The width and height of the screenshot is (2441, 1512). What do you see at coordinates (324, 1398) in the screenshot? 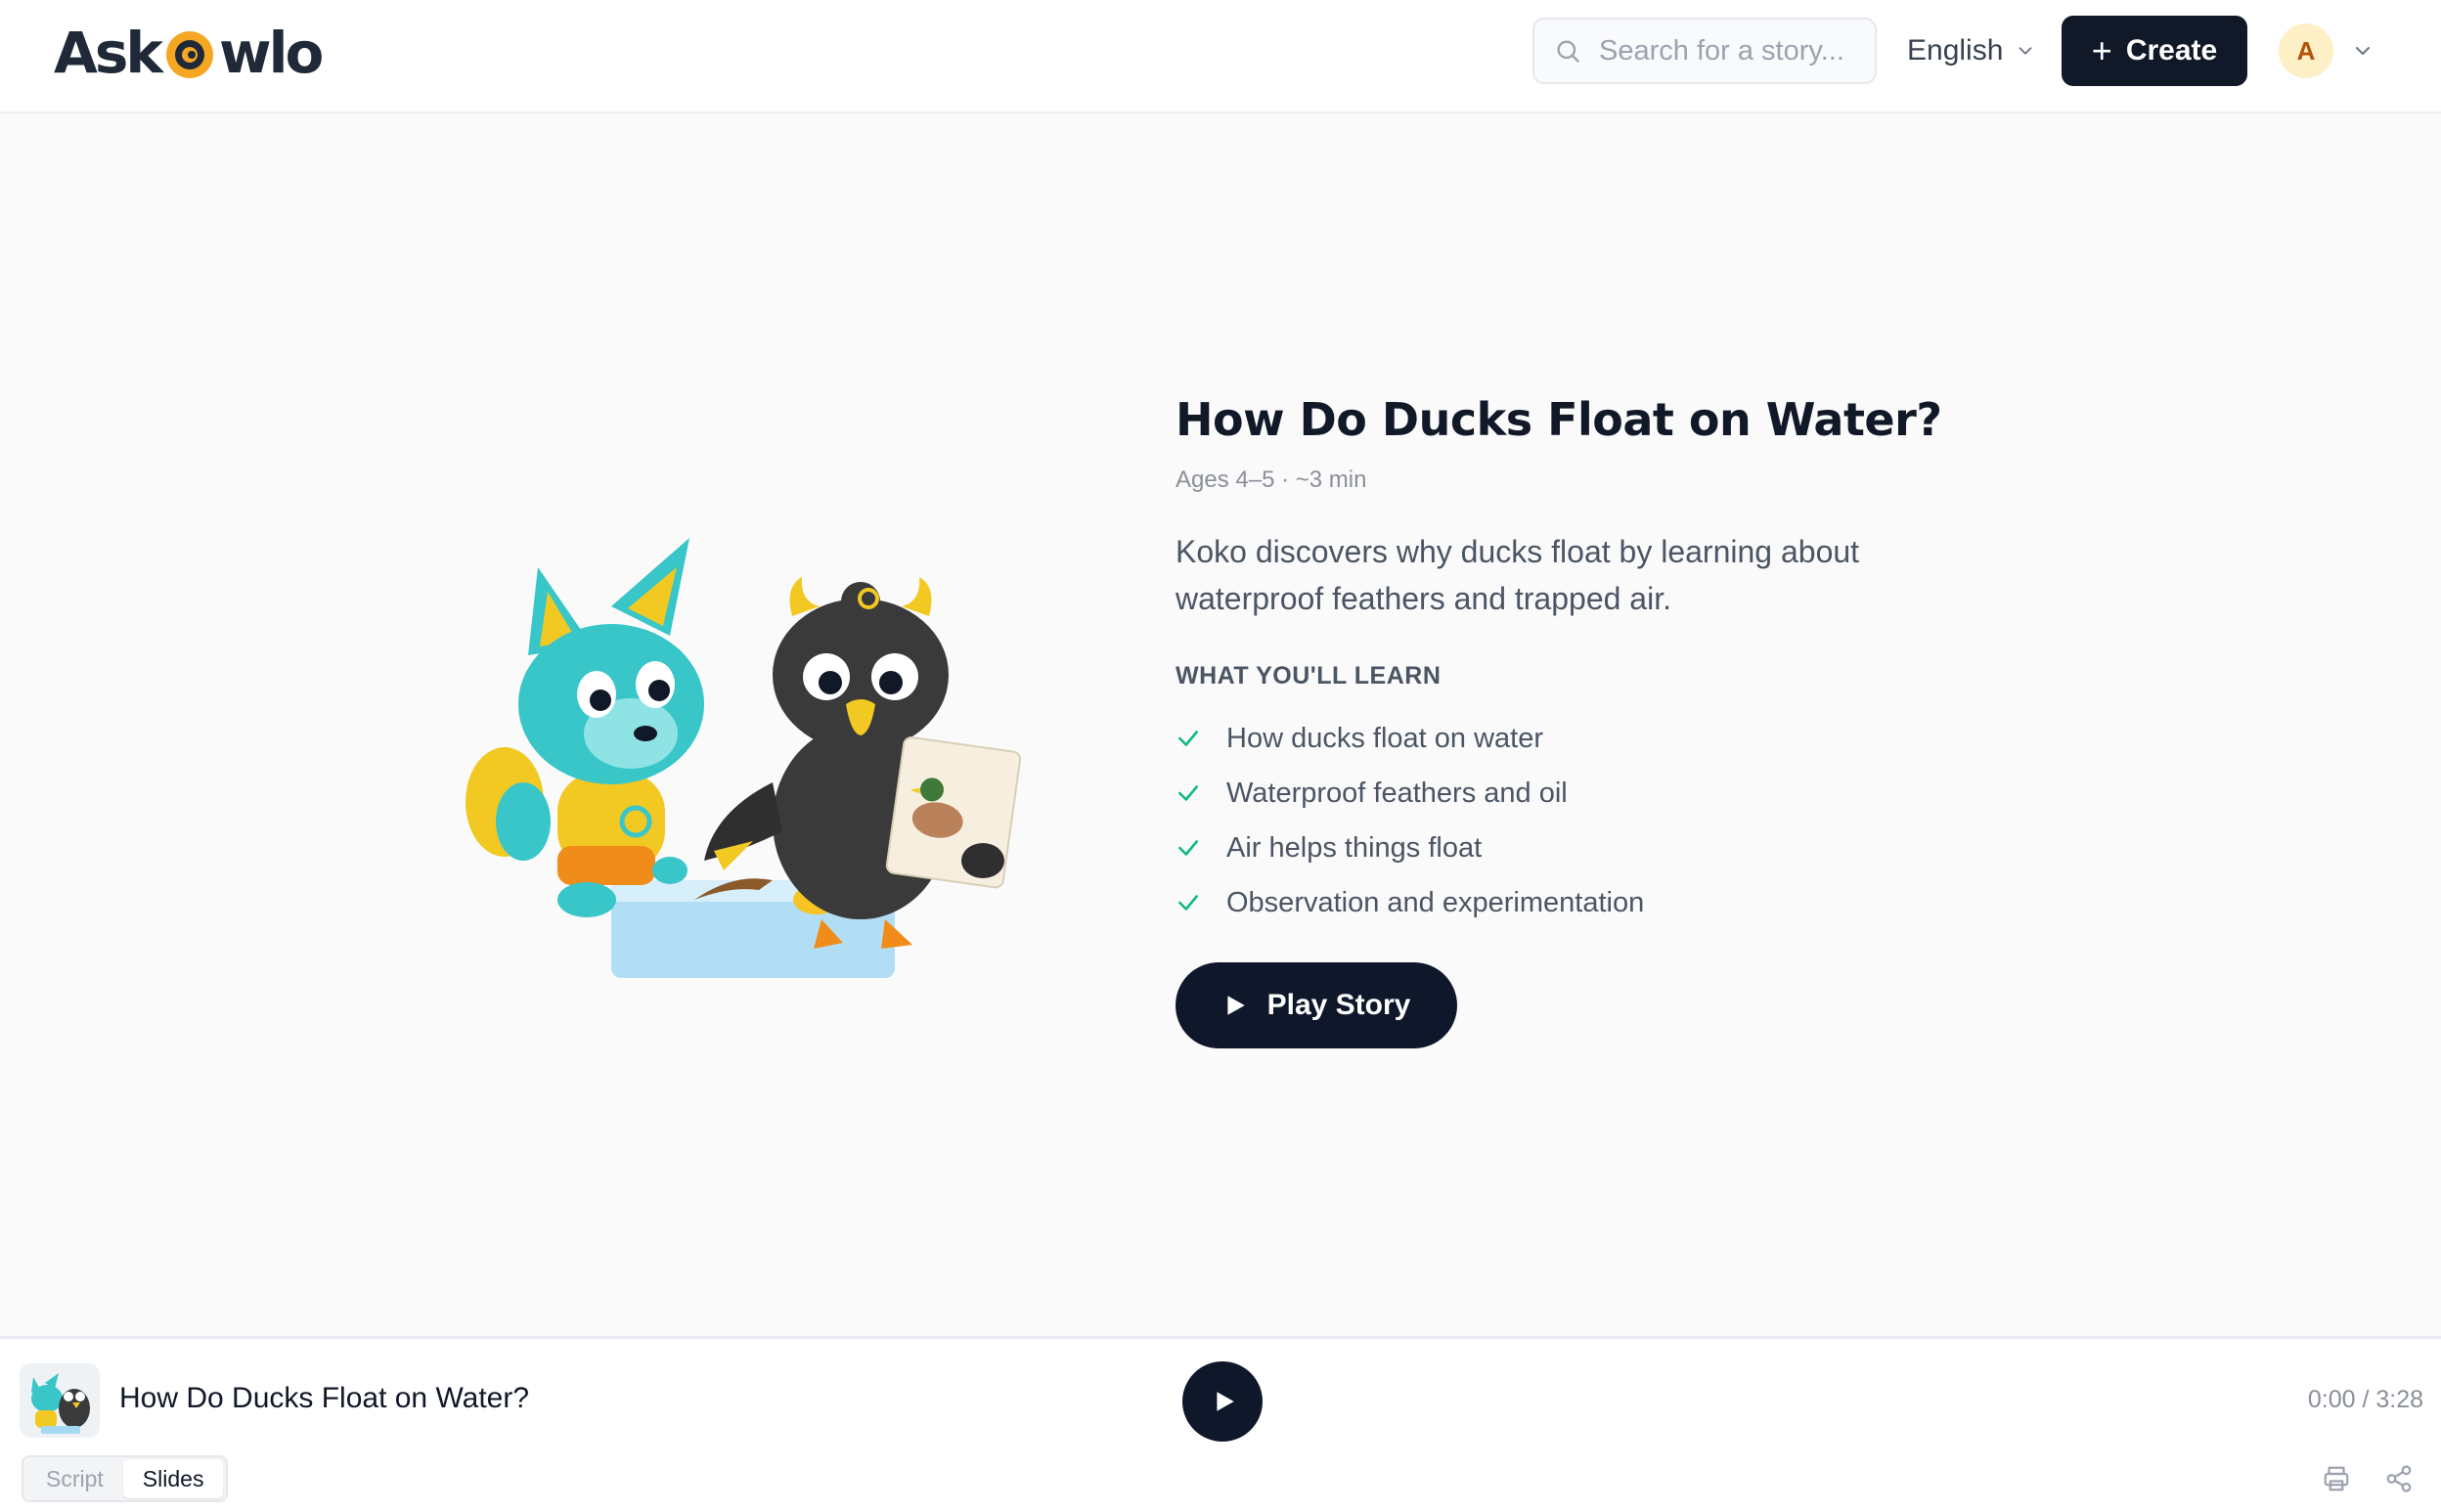
I see `player-story-title: How Do Ducks Float on Water?` at bounding box center [324, 1398].